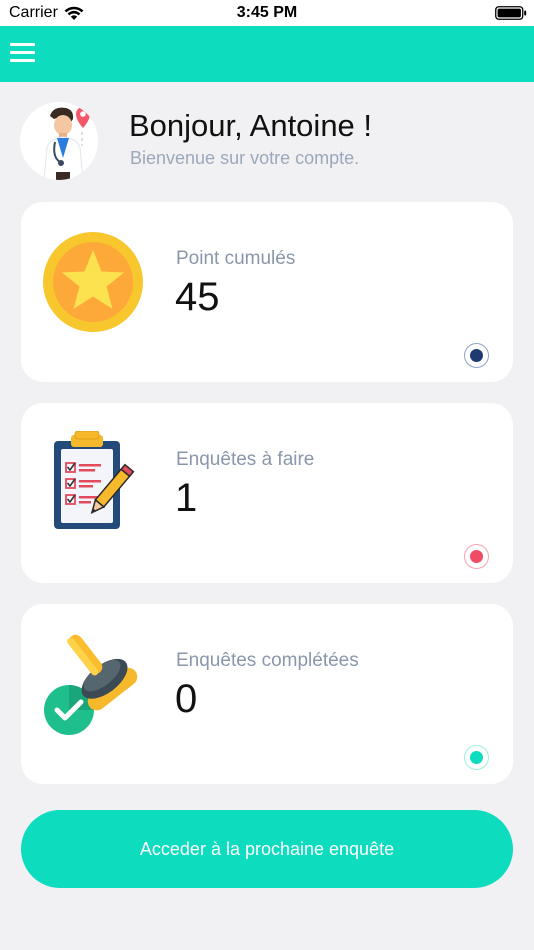 The width and height of the screenshot is (534, 950). Describe the element at coordinates (511, 13) in the screenshot. I see `battery-icon` at that location.